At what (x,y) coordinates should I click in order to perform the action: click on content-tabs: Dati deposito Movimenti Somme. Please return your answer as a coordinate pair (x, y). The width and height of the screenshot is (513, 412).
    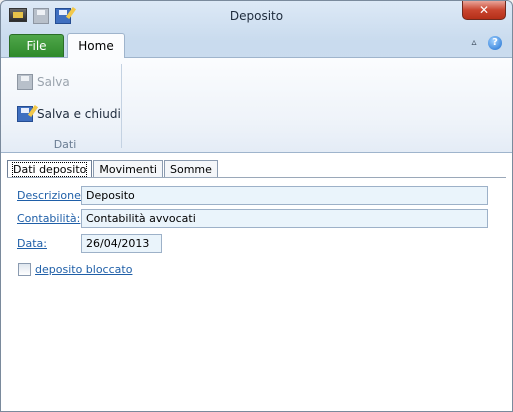
    Looking at the image, I should click on (113, 169).